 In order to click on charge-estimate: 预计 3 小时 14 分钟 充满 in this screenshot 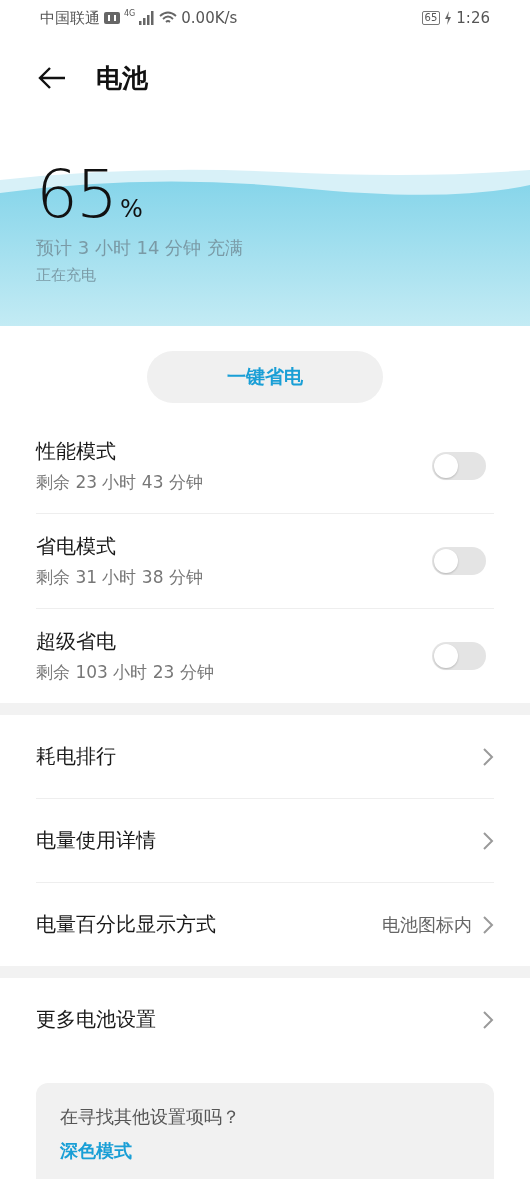, I will do `click(140, 248)`.